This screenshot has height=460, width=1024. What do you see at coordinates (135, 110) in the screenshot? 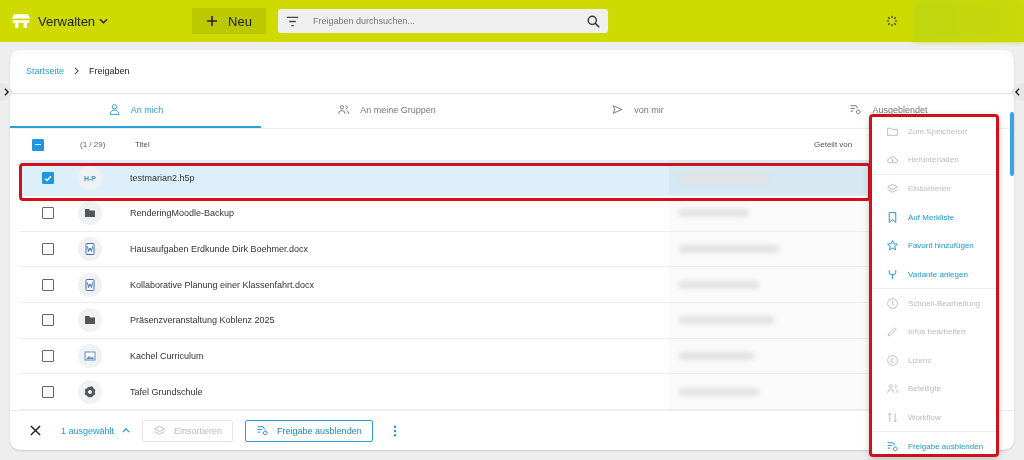
I see `tab: An mich` at bounding box center [135, 110].